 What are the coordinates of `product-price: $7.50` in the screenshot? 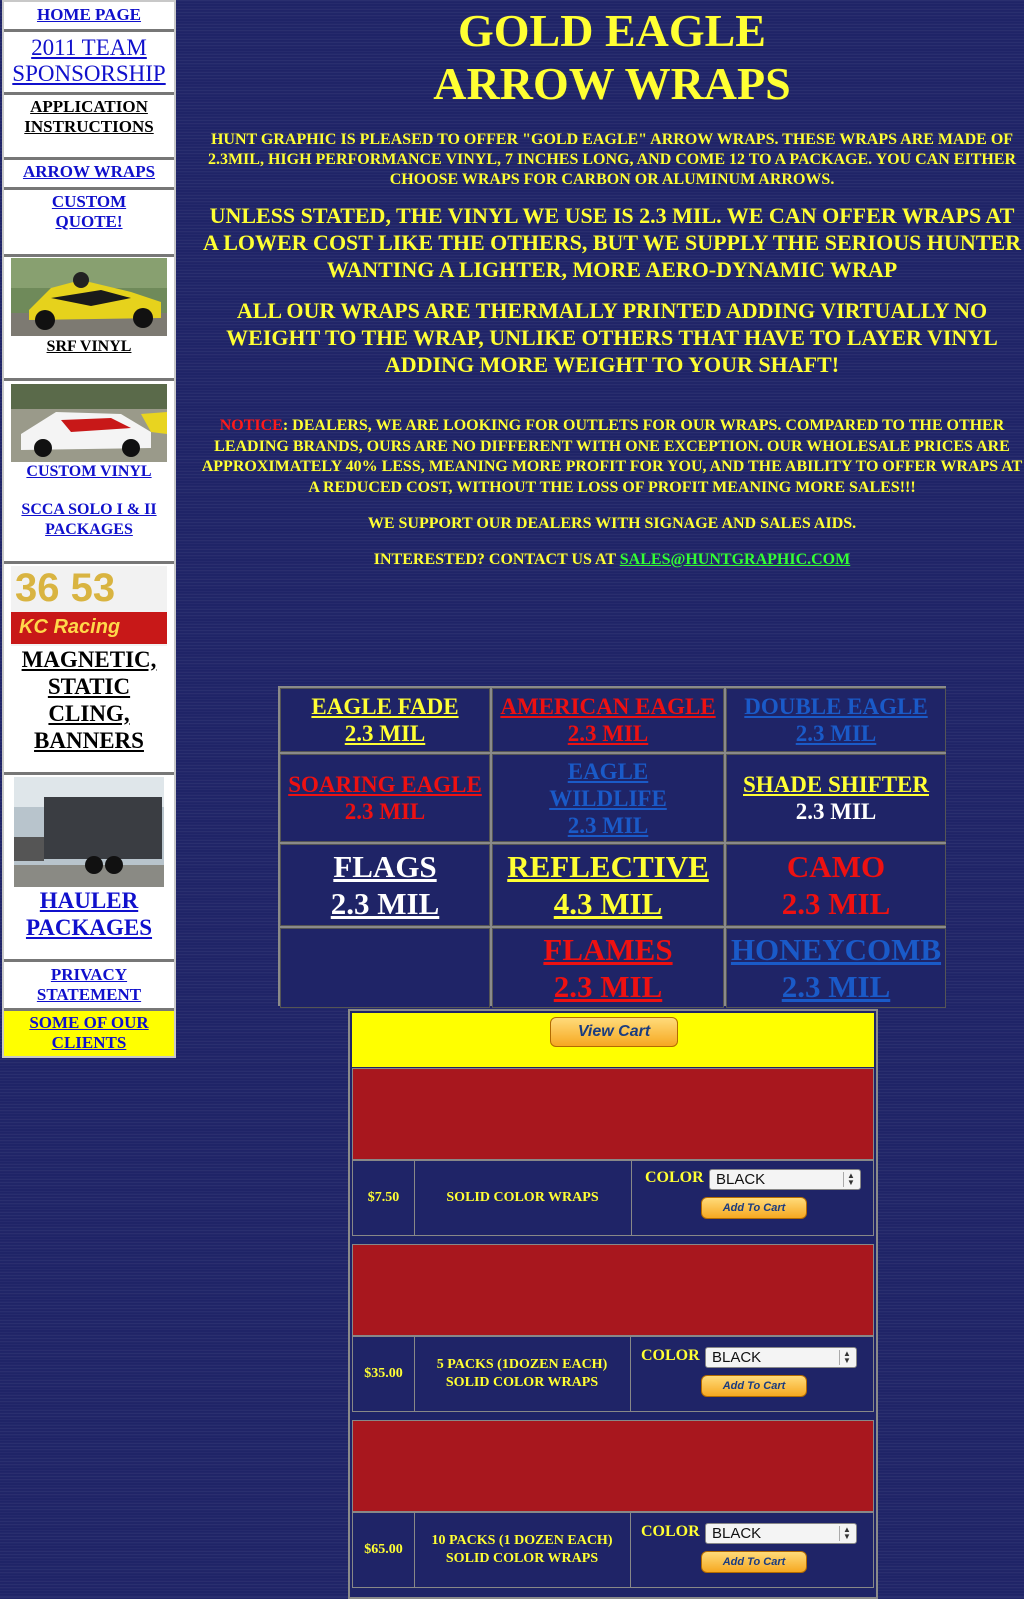 It's located at (384, 1198).